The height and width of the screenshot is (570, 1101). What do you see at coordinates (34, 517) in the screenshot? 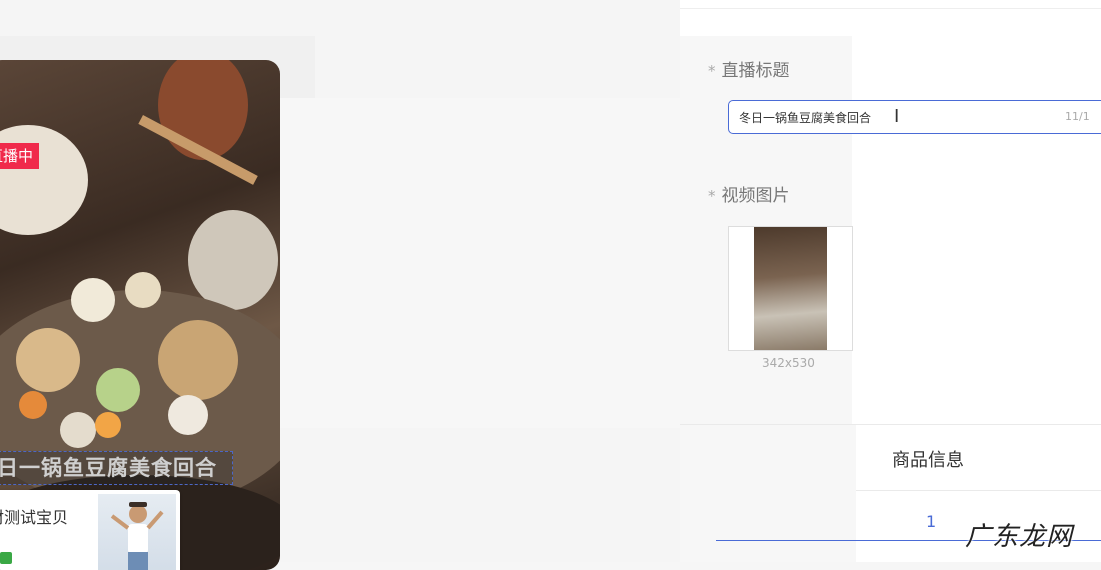
I see `product-title: 材测试宝贝` at bounding box center [34, 517].